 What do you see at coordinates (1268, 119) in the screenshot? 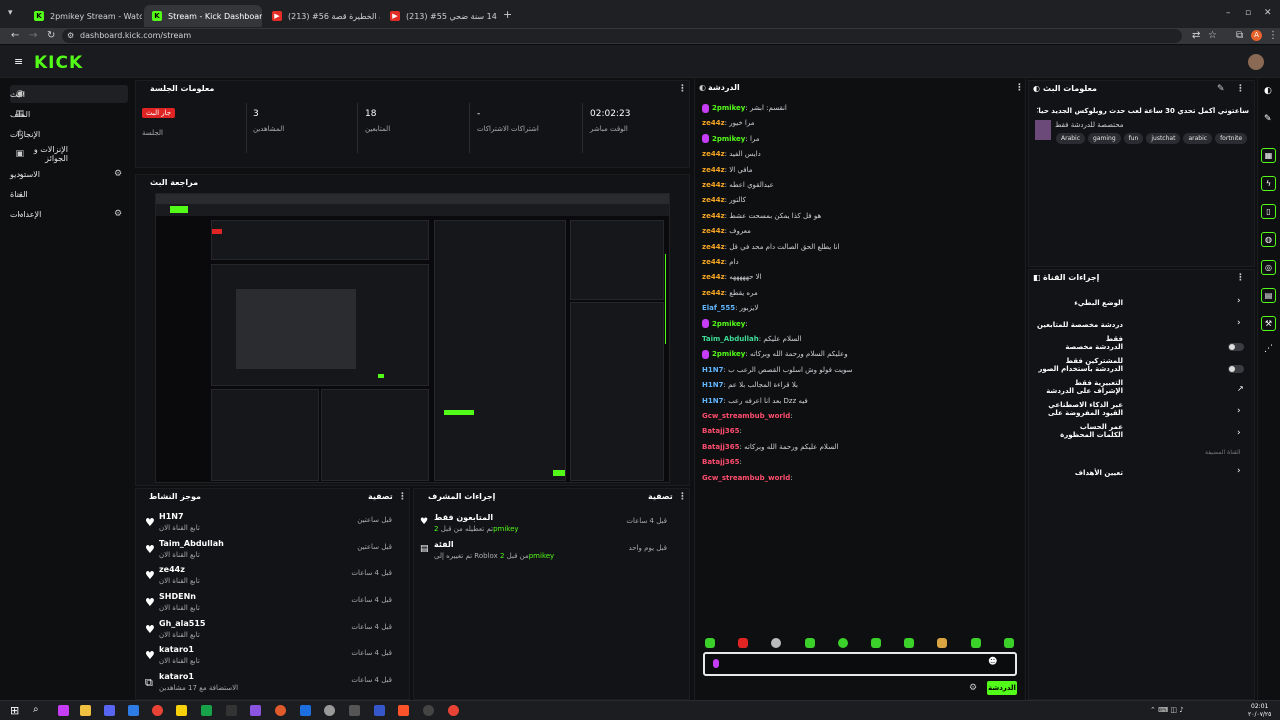
I see `pencil-icon: ✎` at bounding box center [1268, 119].